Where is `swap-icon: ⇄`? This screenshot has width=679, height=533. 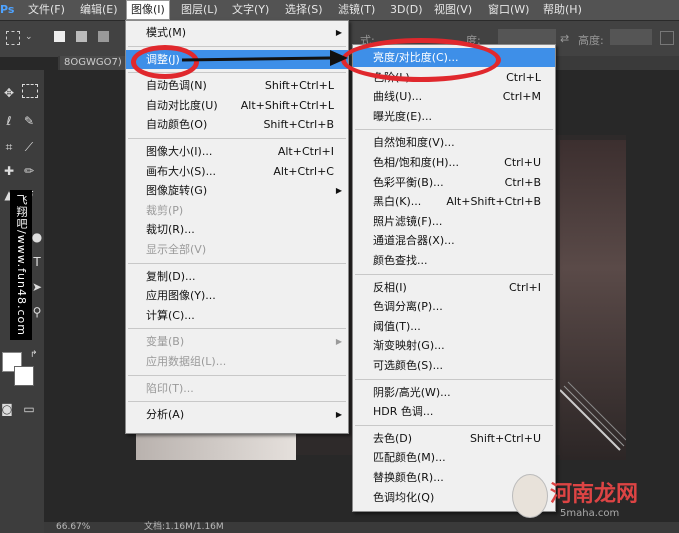 swap-icon: ⇄ is located at coordinates (564, 38).